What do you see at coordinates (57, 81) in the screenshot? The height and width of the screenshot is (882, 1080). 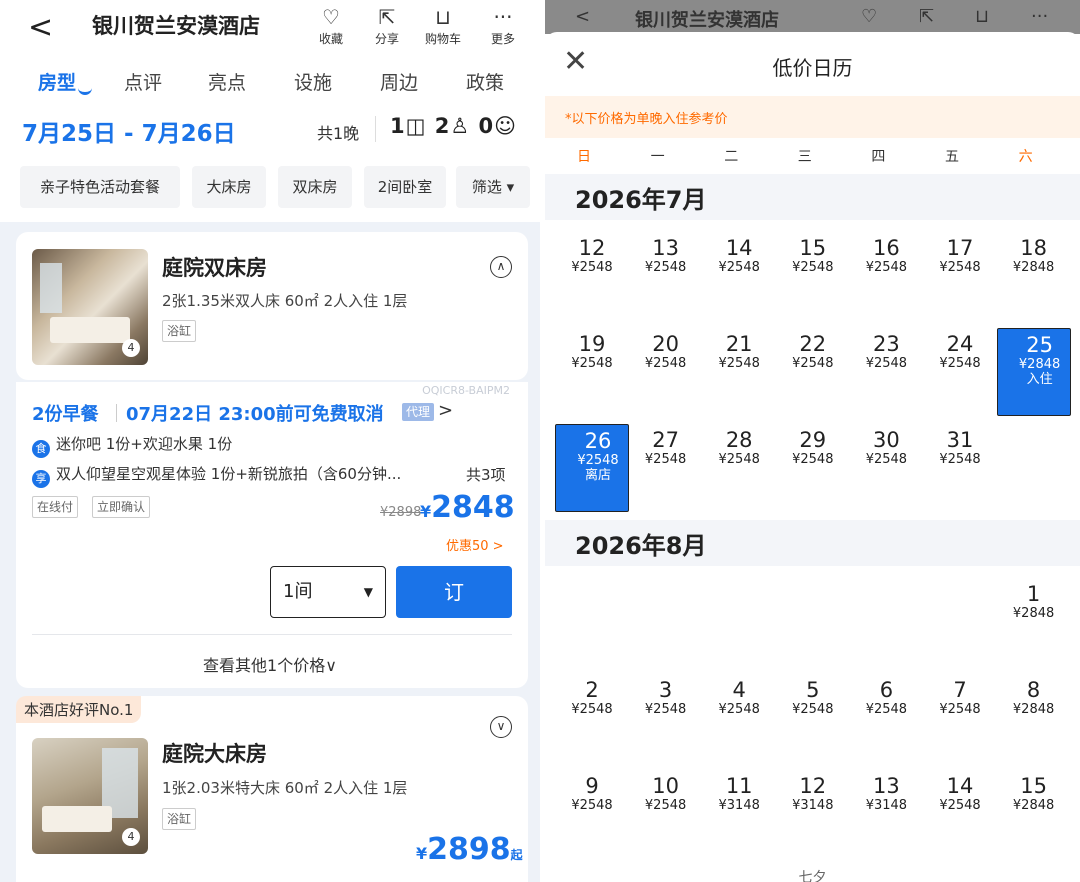 I see `tab-rooms: 房型` at bounding box center [57, 81].